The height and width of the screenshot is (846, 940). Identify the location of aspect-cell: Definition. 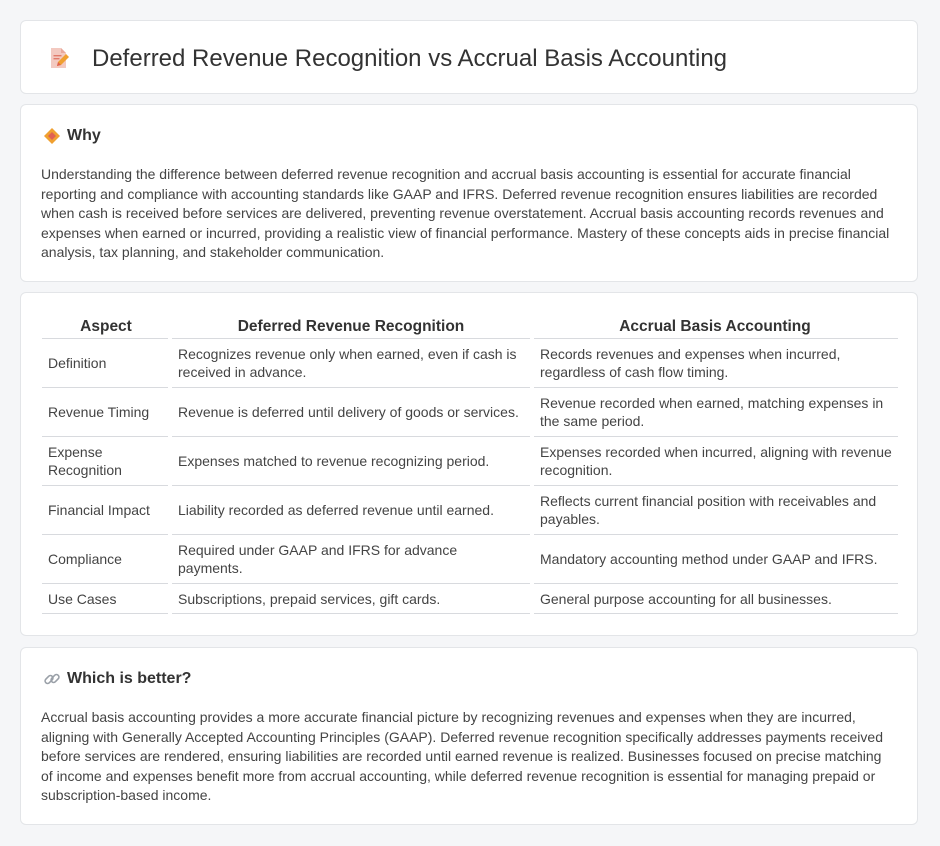
(106, 363).